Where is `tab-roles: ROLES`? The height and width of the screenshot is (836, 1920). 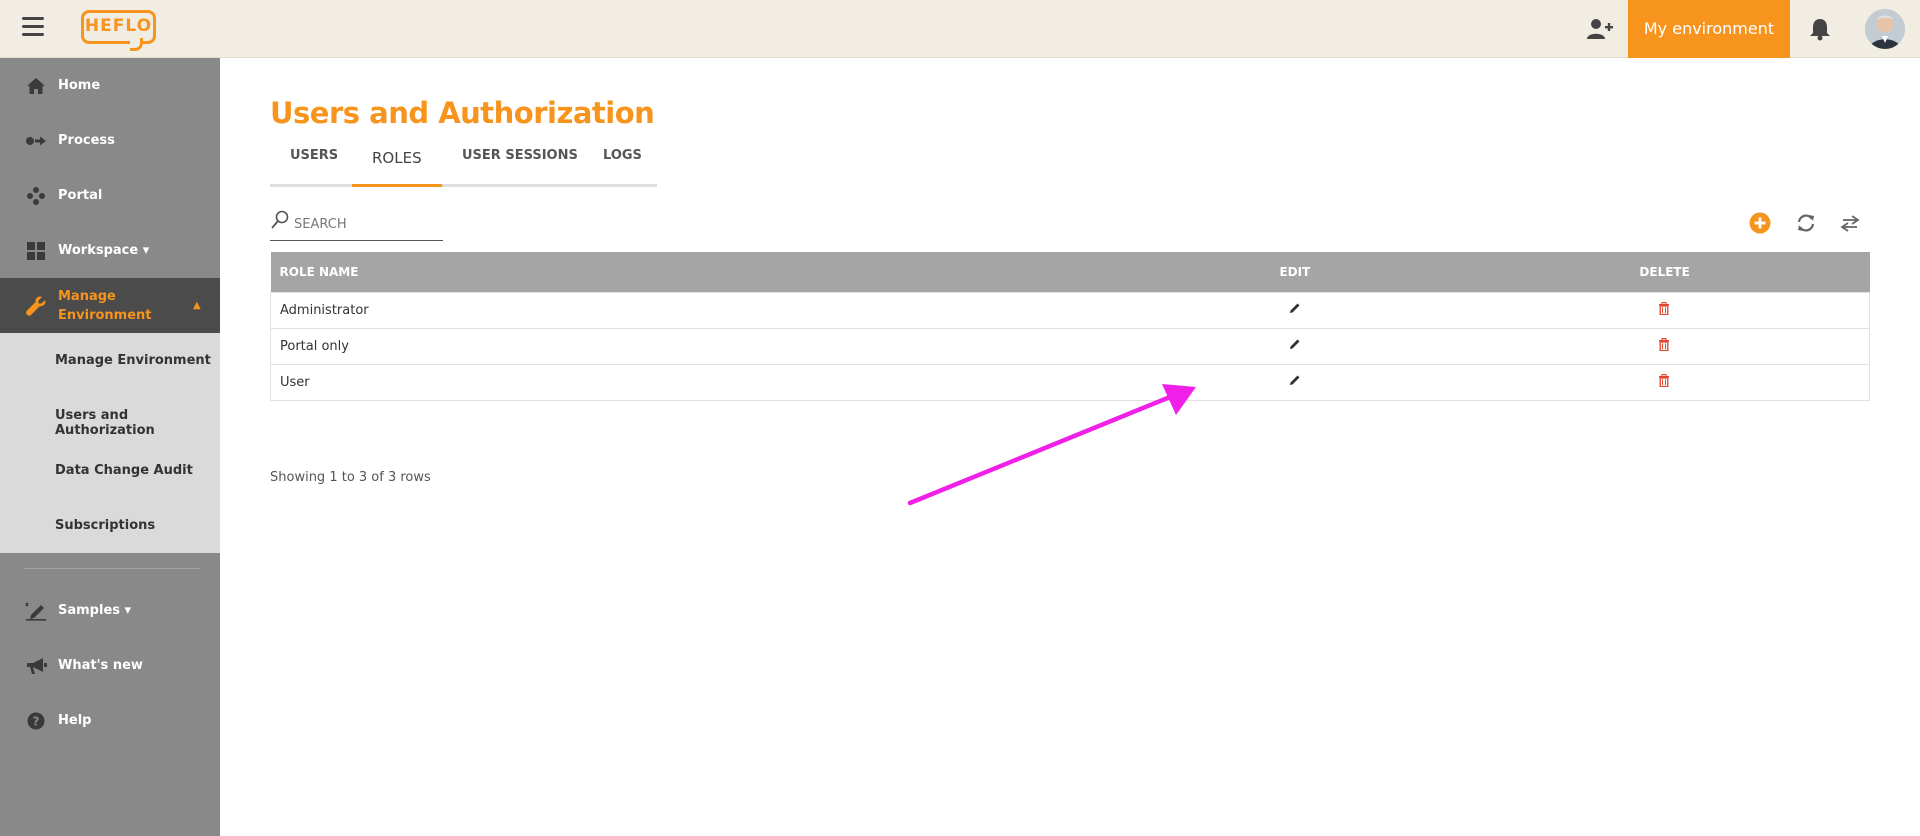 tab-roles: ROLES is located at coordinates (397, 158).